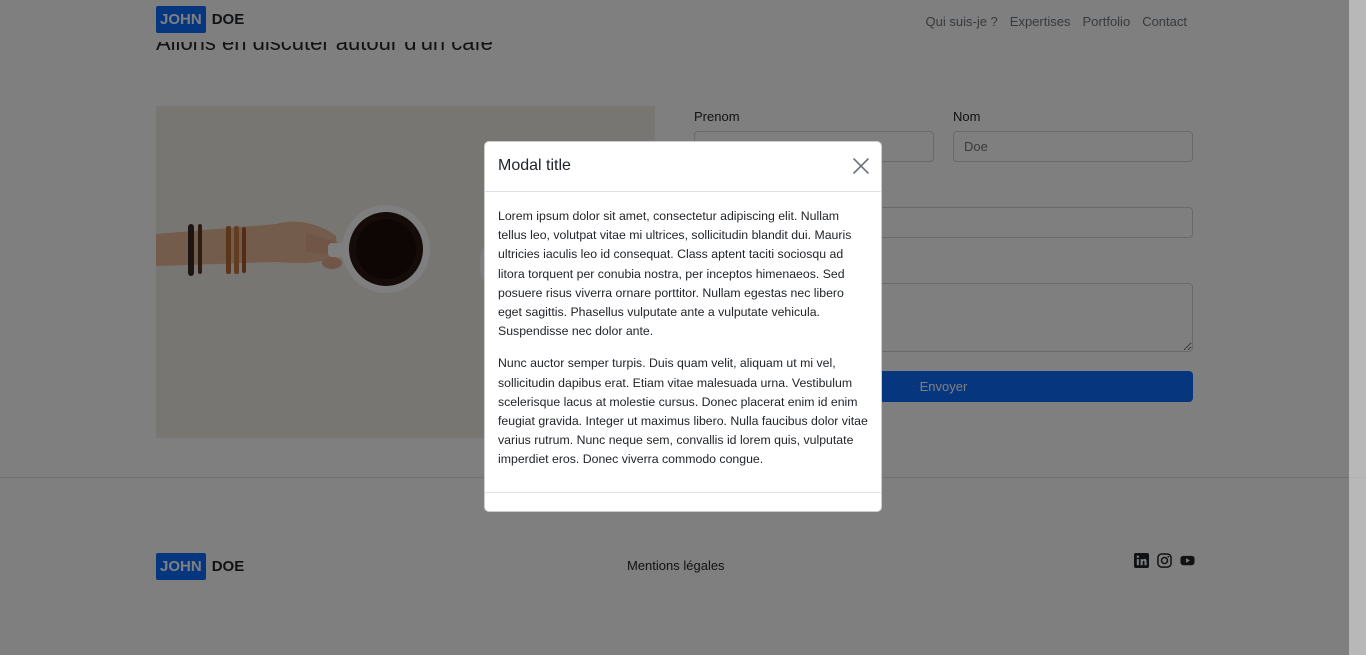 The image size is (1366, 655). Describe the element at coordinates (683, 501) in the screenshot. I see `modal-footer` at that location.